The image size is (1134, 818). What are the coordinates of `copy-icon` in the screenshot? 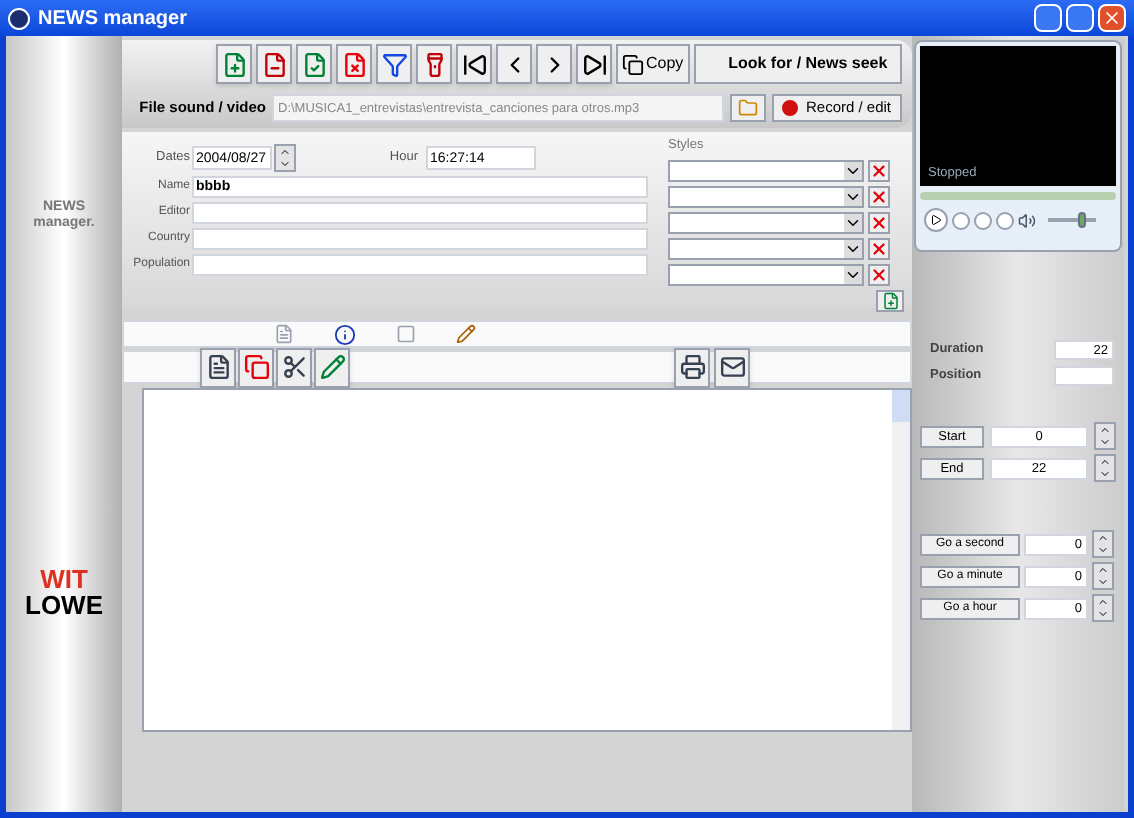 It's located at (633, 64).